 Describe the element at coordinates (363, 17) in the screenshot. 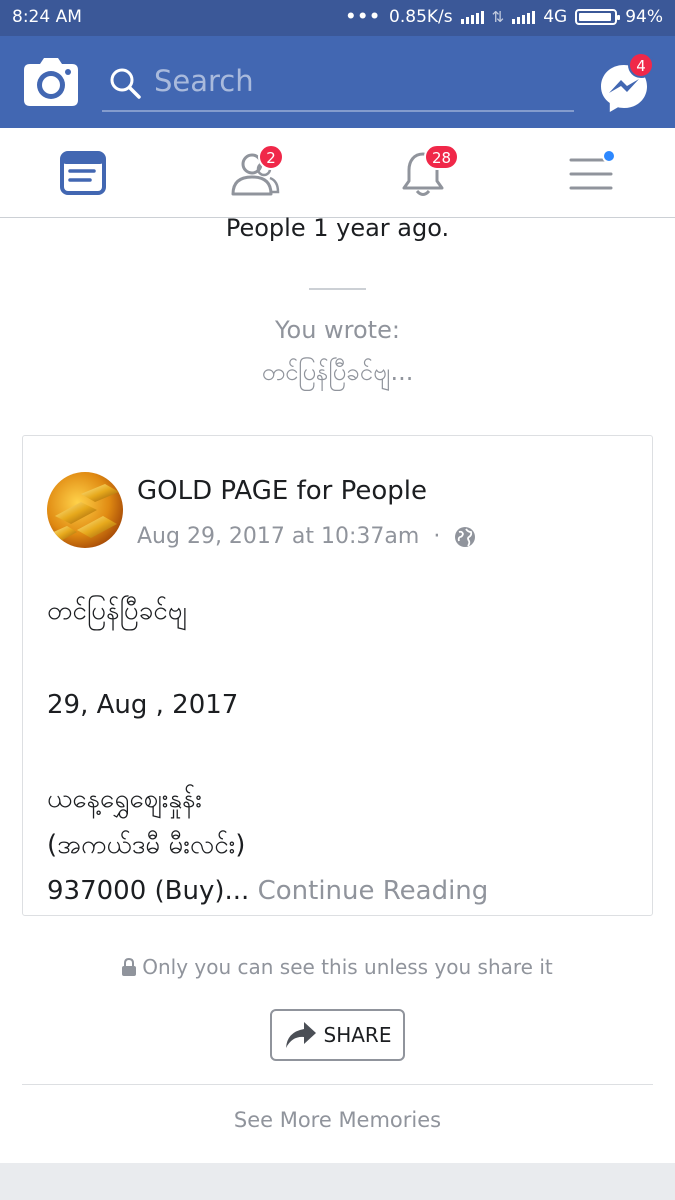

I see `more-indicator: •••` at that location.